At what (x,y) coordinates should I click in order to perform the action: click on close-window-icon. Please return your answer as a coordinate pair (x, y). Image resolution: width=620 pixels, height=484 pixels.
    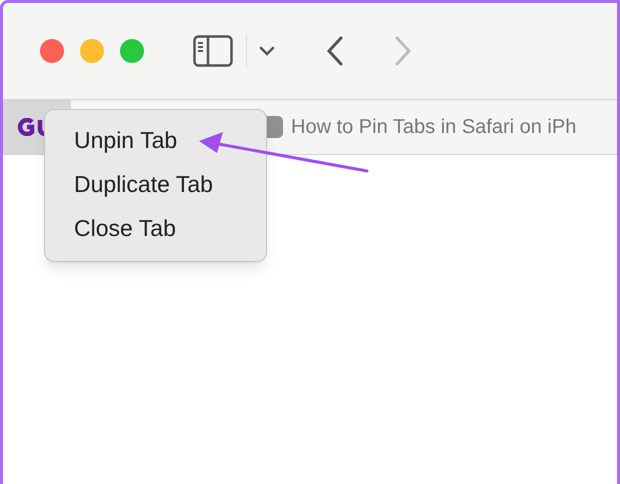
    Looking at the image, I should click on (52, 51).